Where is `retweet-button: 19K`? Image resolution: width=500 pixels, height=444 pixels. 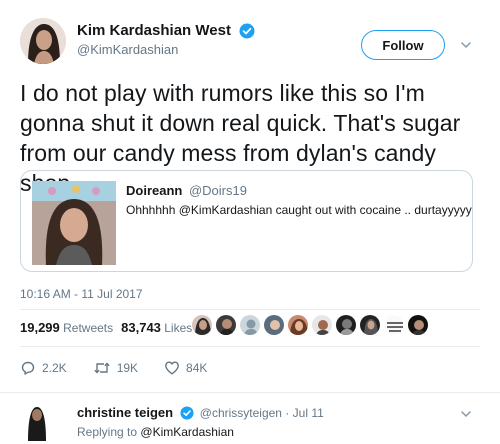
retweet-button: 19K is located at coordinates (115, 368).